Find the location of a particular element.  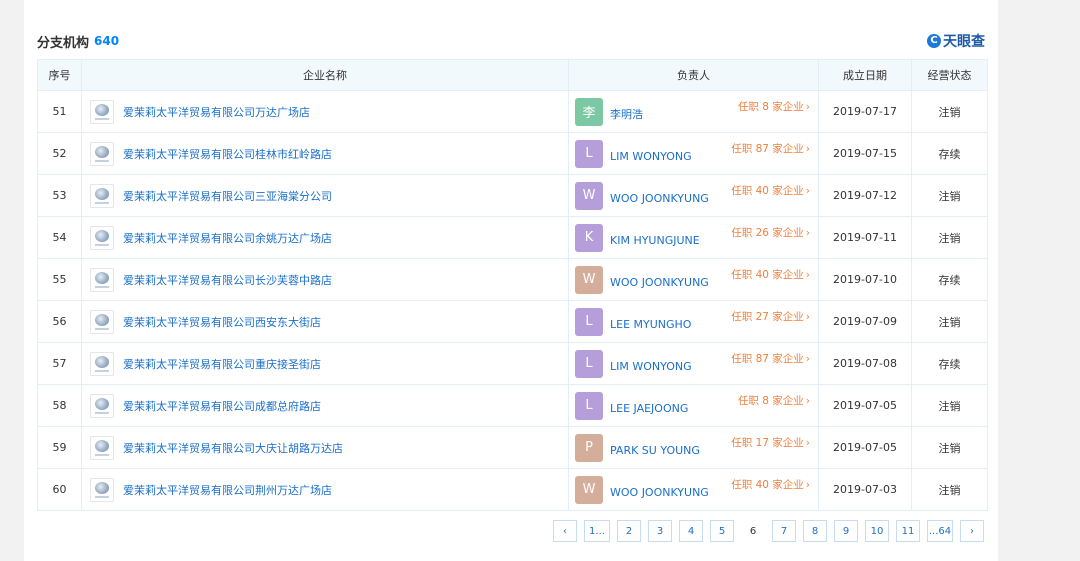

tenure-text: 任职 17 家企业 is located at coordinates (767, 443).